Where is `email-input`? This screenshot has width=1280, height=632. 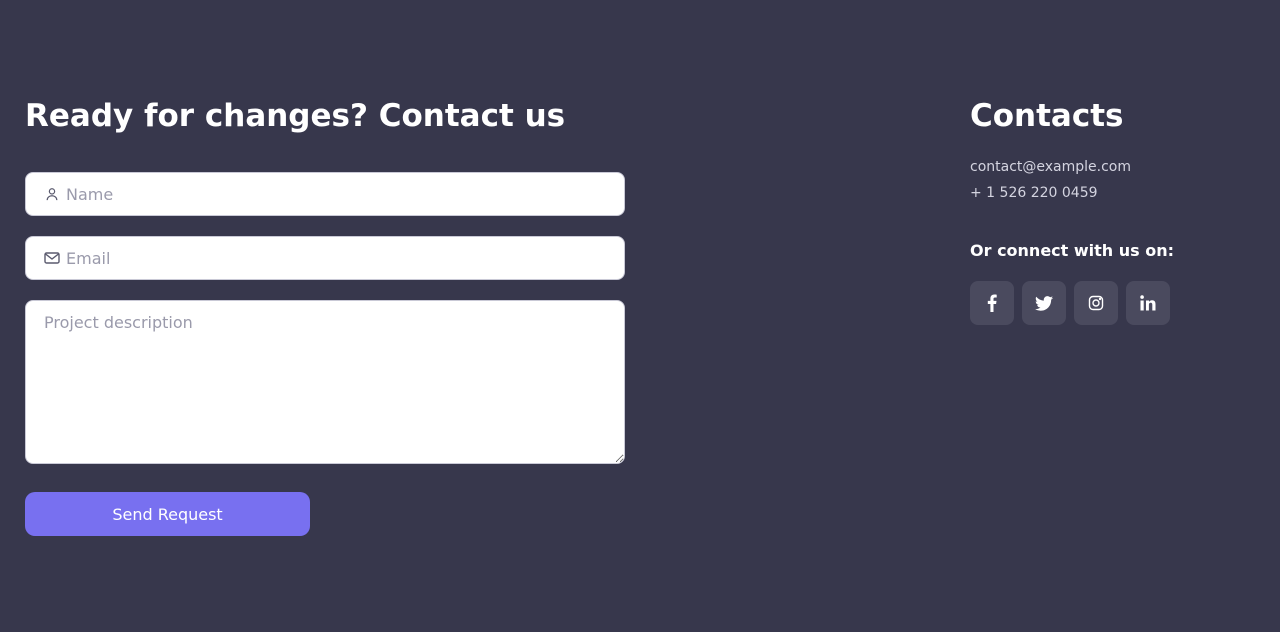 email-input is located at coordinates (325, 258).